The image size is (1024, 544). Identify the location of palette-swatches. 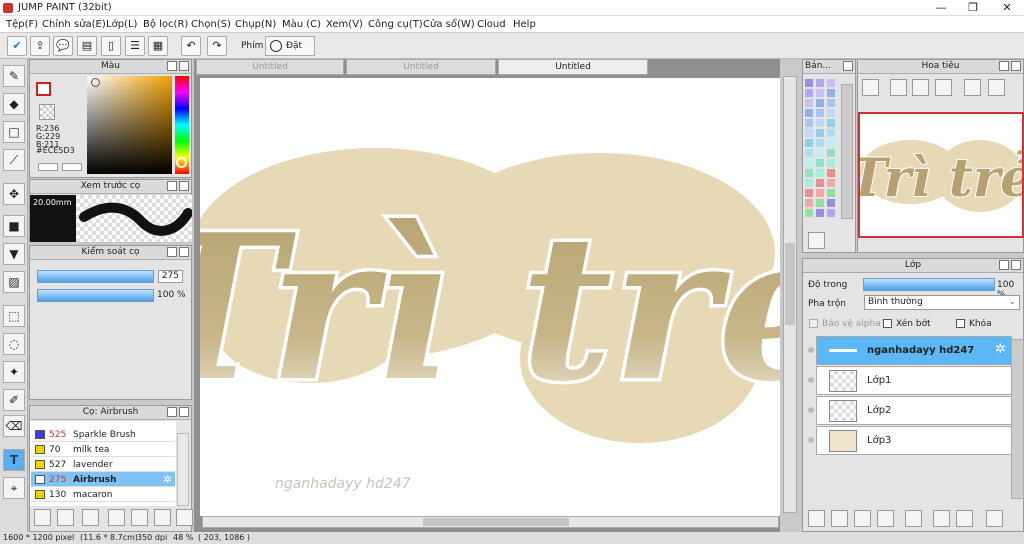
(821, 152).